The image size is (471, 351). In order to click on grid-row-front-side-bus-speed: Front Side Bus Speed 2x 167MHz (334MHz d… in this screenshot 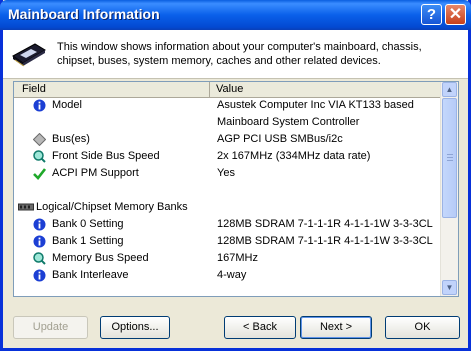, I will do `click(228, 156)`.